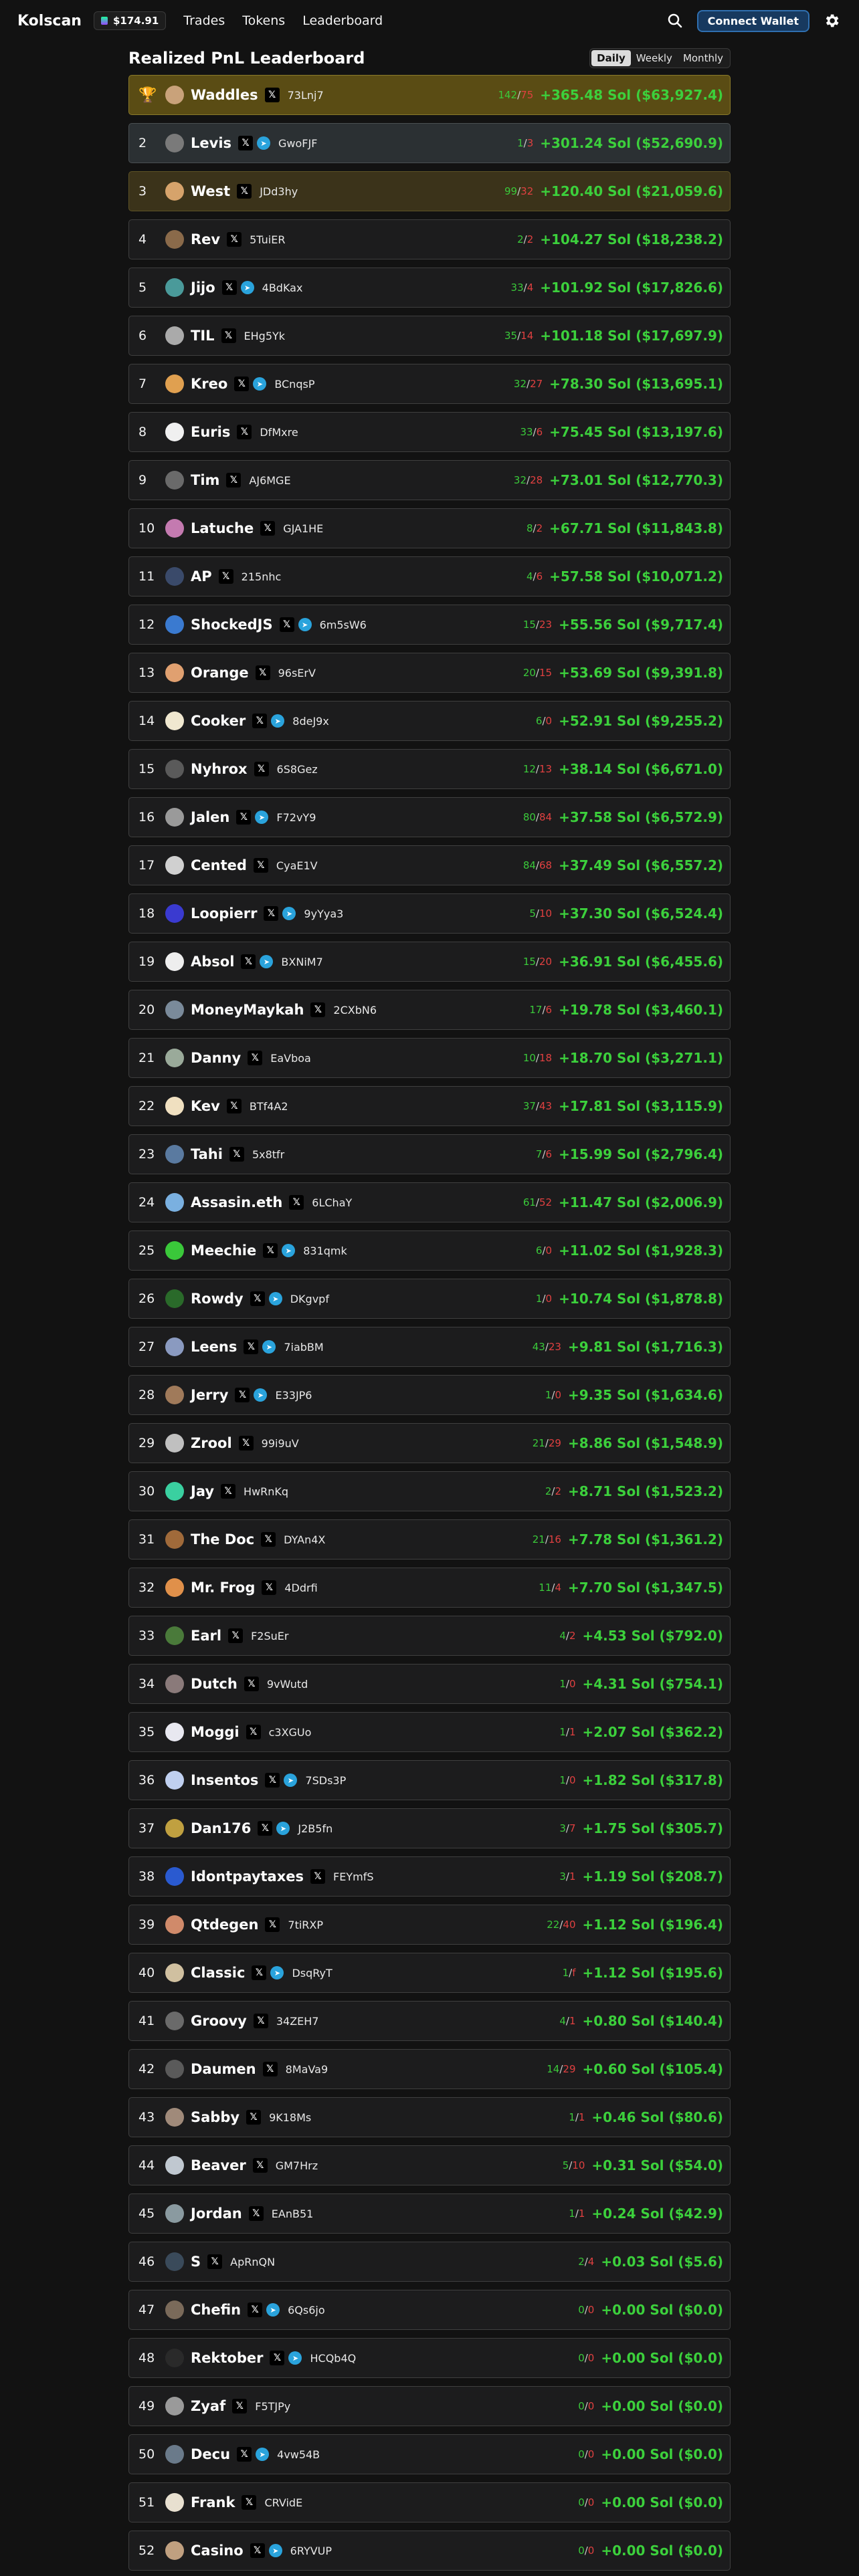 The width and height of the screenshot is (859, 2576). I want to click on trader-name: Mr. Frog, so click(223, 1588).